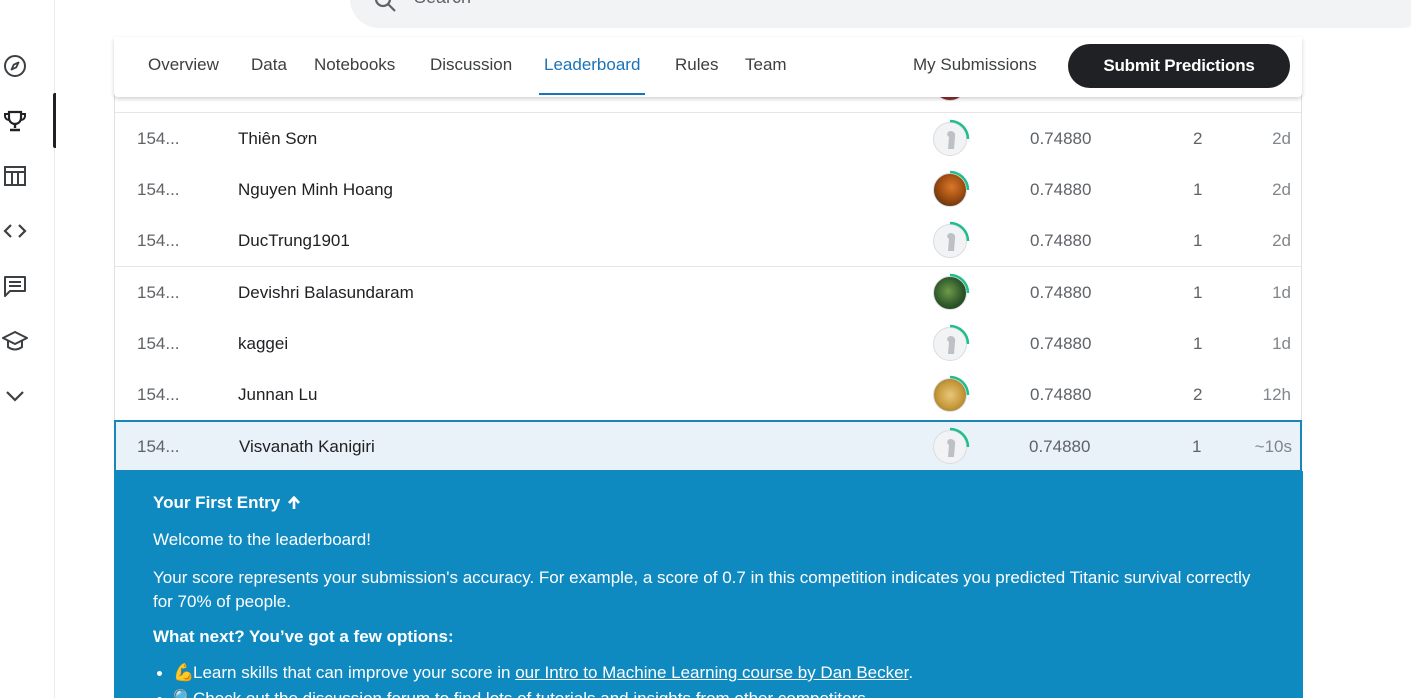 This screenshot has width=1411, height=698. What do you see at coordinates (1273, 446) in the screenshot?
I see `last-submission-cell: ~10s` at bounding box center [1273, 446].